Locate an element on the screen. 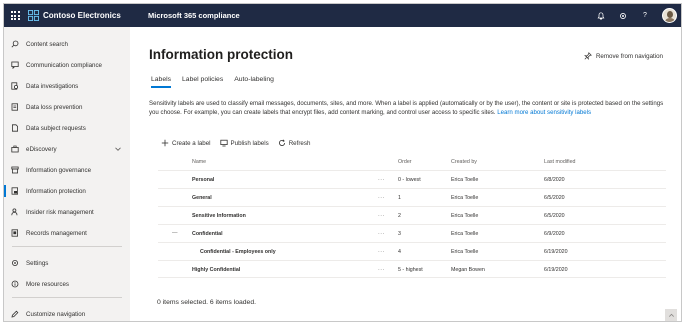  sidebar-item-communication-compliance: Communication compliance is located at coordinates (67, 65).